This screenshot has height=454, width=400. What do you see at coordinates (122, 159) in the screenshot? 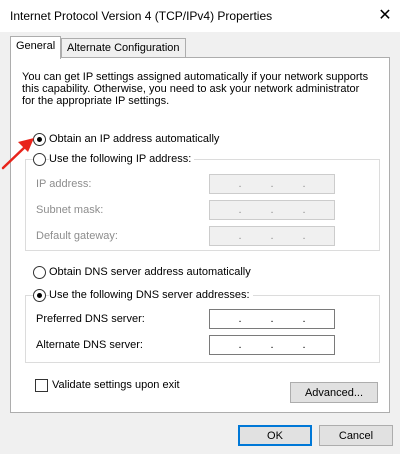
I see `use-following-ip-label: Use the following IP address:` at bounding box center [122, 159].